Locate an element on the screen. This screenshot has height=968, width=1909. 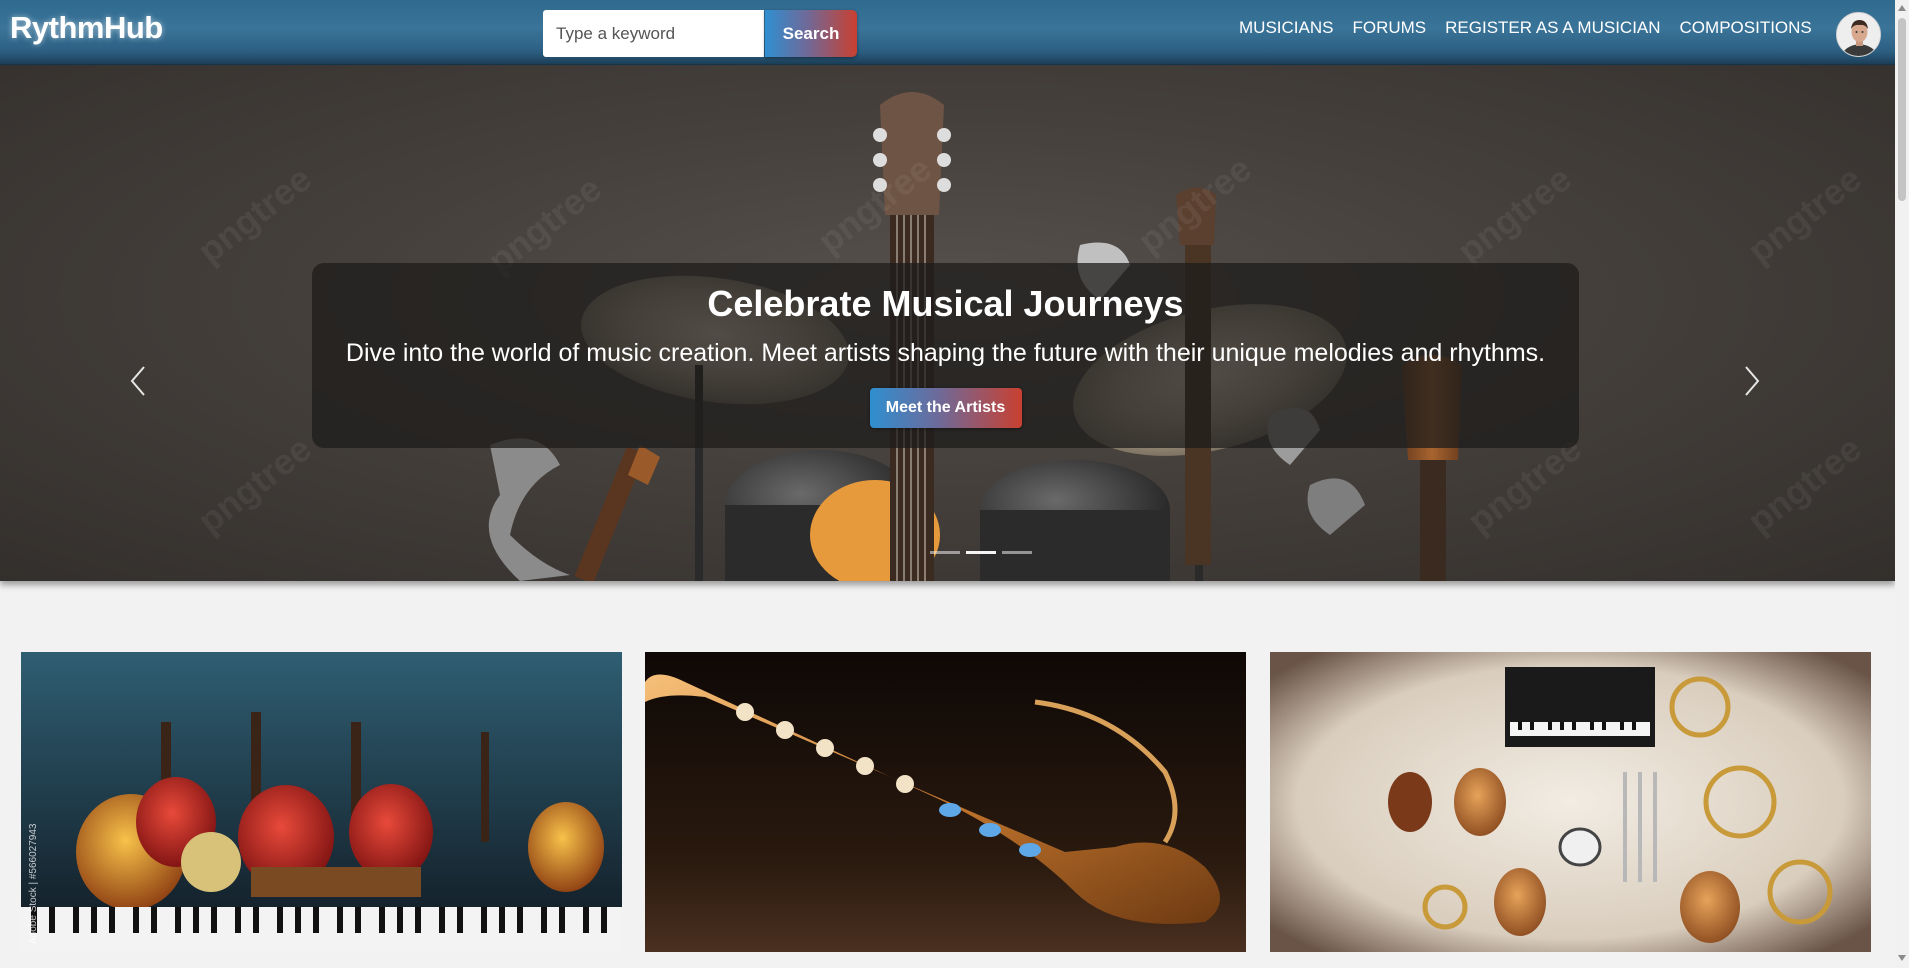
carousel-prev-button is located at coordinates (138, 381).